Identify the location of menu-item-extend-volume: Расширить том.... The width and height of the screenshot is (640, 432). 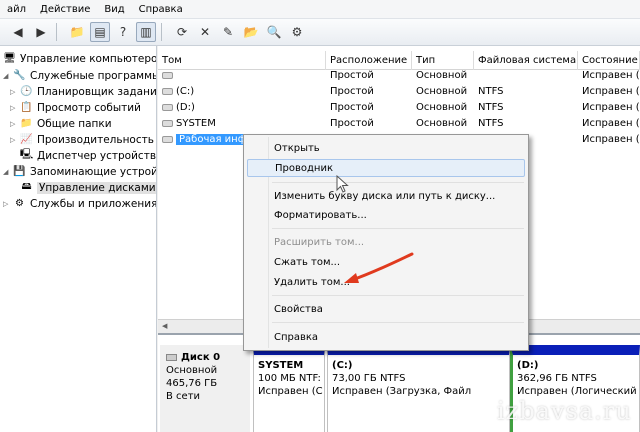
(319, 242).